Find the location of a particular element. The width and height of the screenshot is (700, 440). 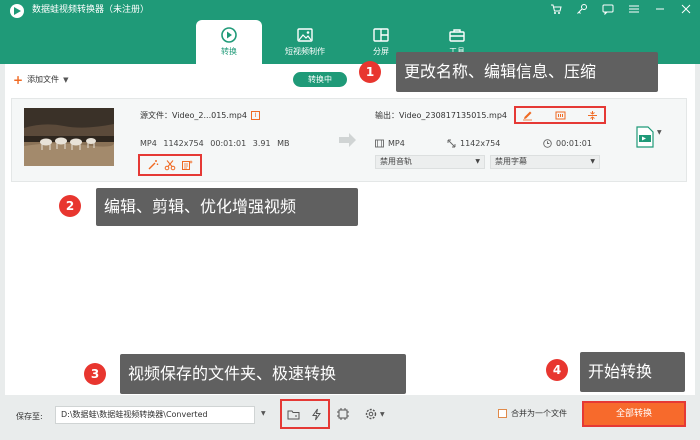

output-tools-group is located at coordinates (560, 115).